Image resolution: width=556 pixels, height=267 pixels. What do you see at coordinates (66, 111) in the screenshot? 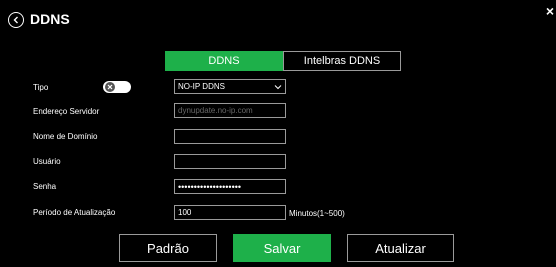
I see `endereco-servidor-label: Endereço Servidor` at bounding box center [66, 111].